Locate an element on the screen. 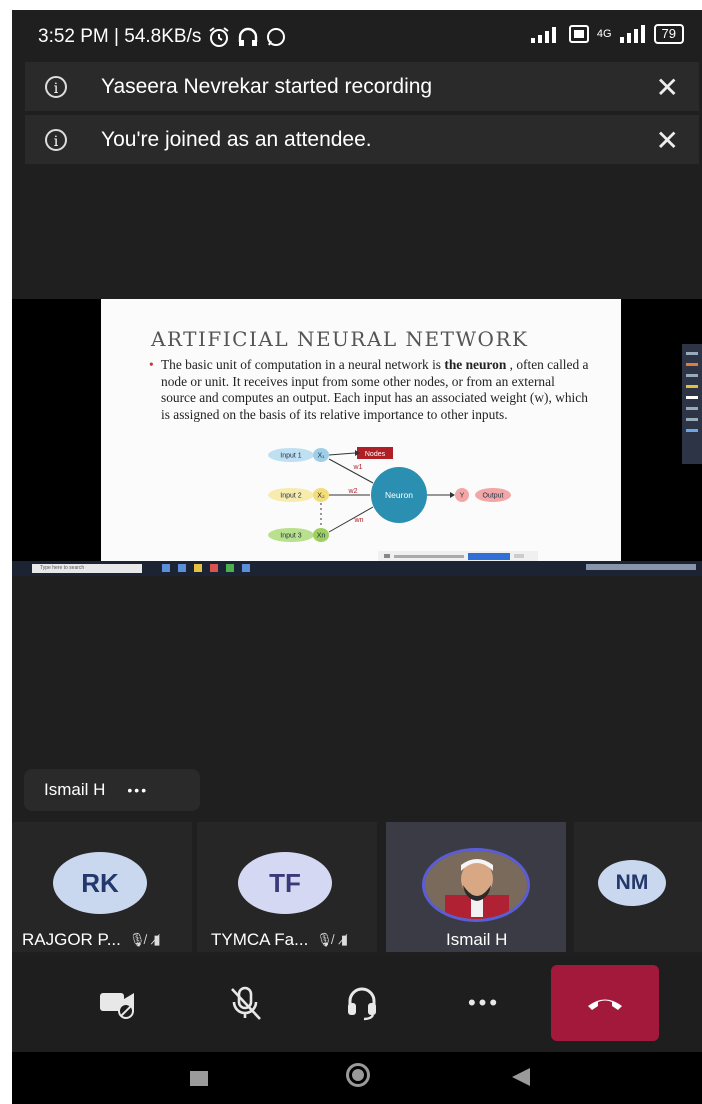  avatar: NM is located at coordinates (632, 883).